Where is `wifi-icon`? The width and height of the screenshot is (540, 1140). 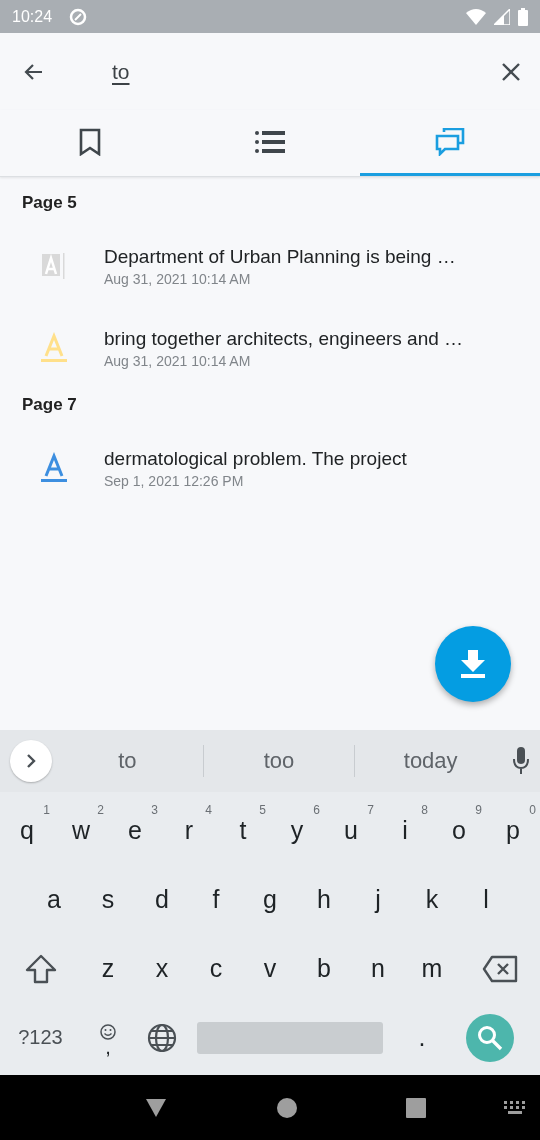
wifi-icon is located at coordinates (476, 16).